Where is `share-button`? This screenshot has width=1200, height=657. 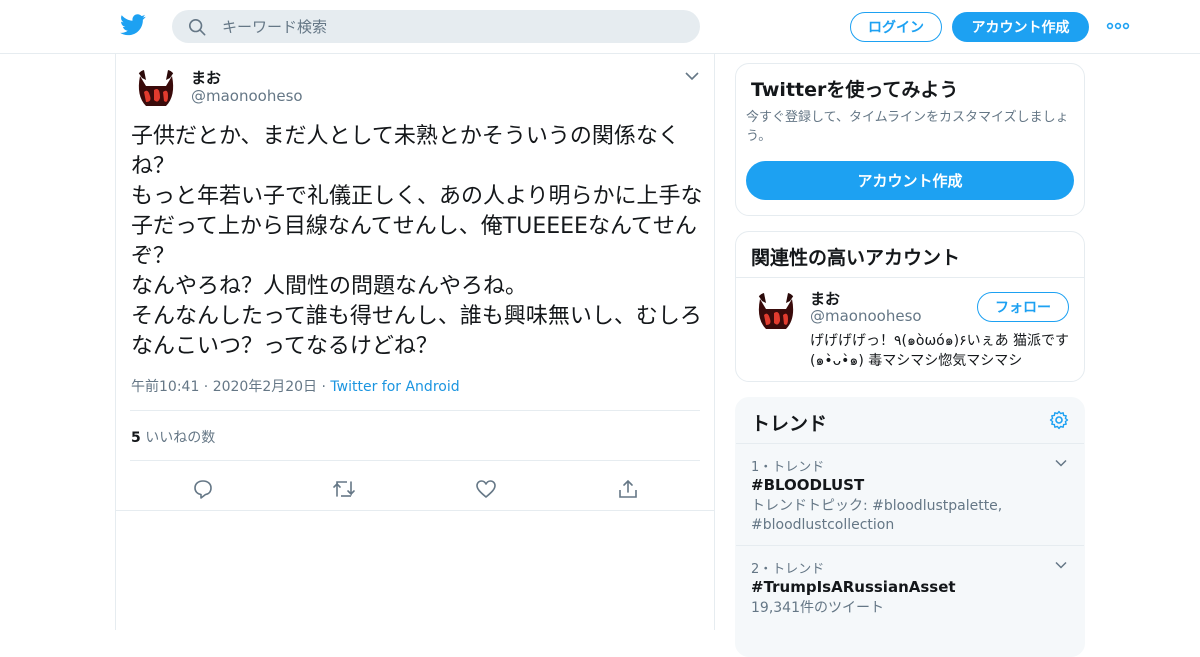 share-button is located at coordinates (628, 489).